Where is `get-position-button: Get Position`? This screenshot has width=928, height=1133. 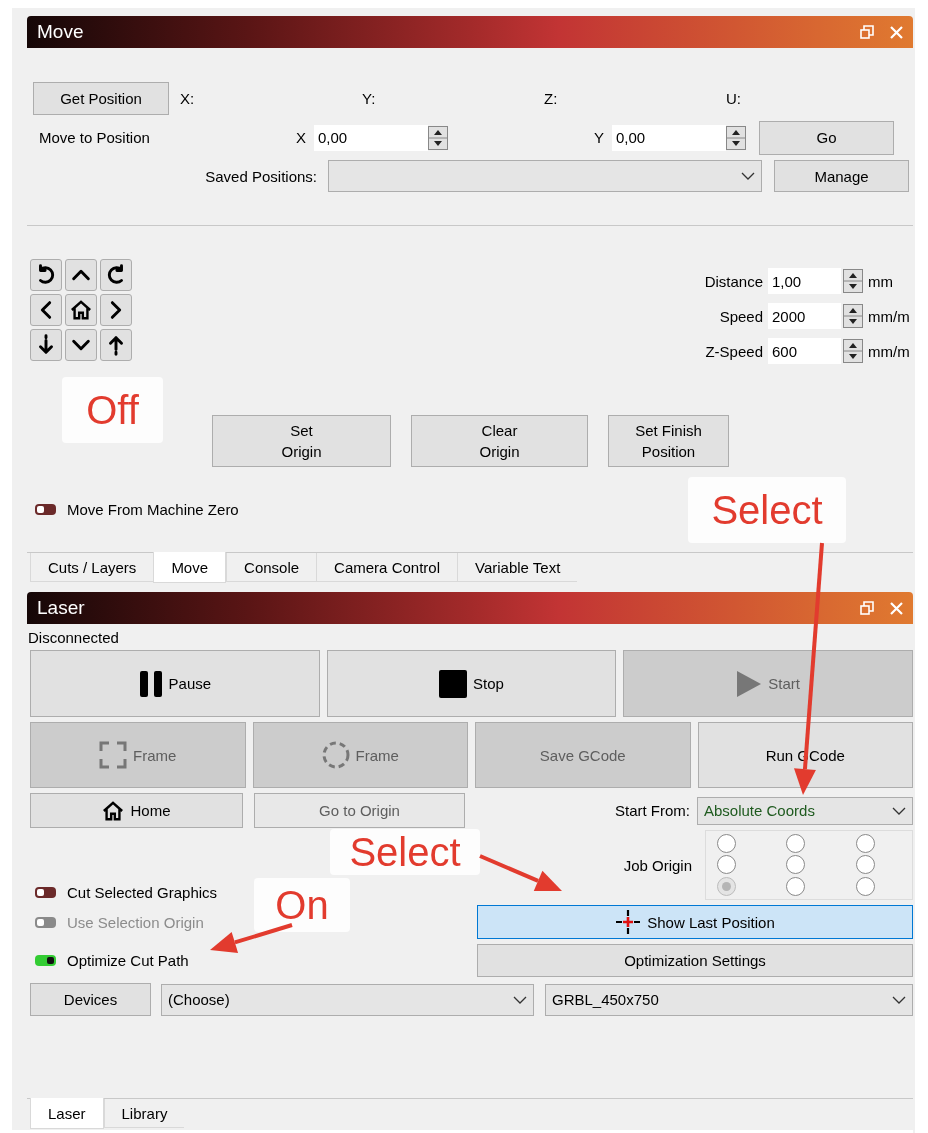
get-position-button: Get Position is located at coordinates (101, 98).